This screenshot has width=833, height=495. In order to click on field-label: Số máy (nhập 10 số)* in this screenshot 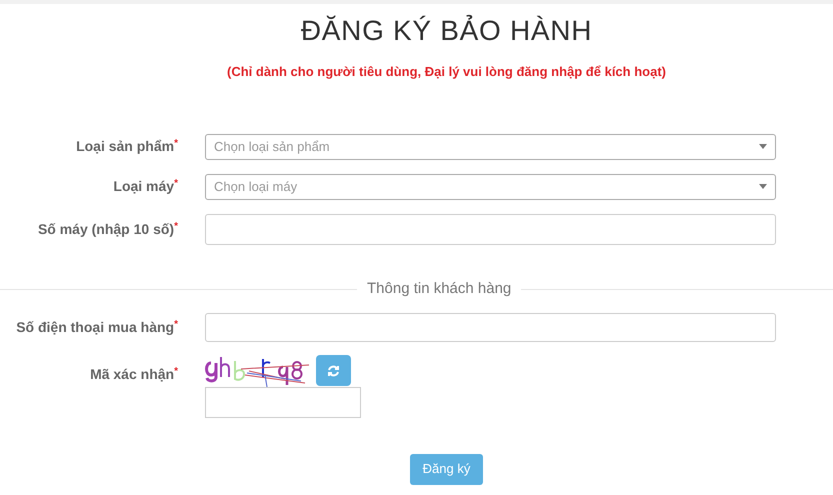, I will do `click(108, 228)`.